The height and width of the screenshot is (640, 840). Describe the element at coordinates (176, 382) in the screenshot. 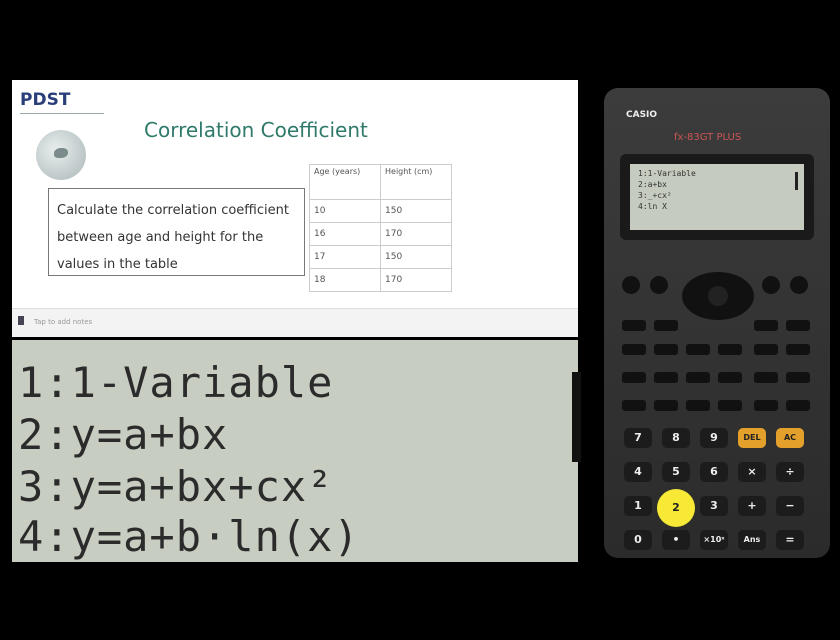

I see `menu-option-1: 1:1-Variable` at that location.